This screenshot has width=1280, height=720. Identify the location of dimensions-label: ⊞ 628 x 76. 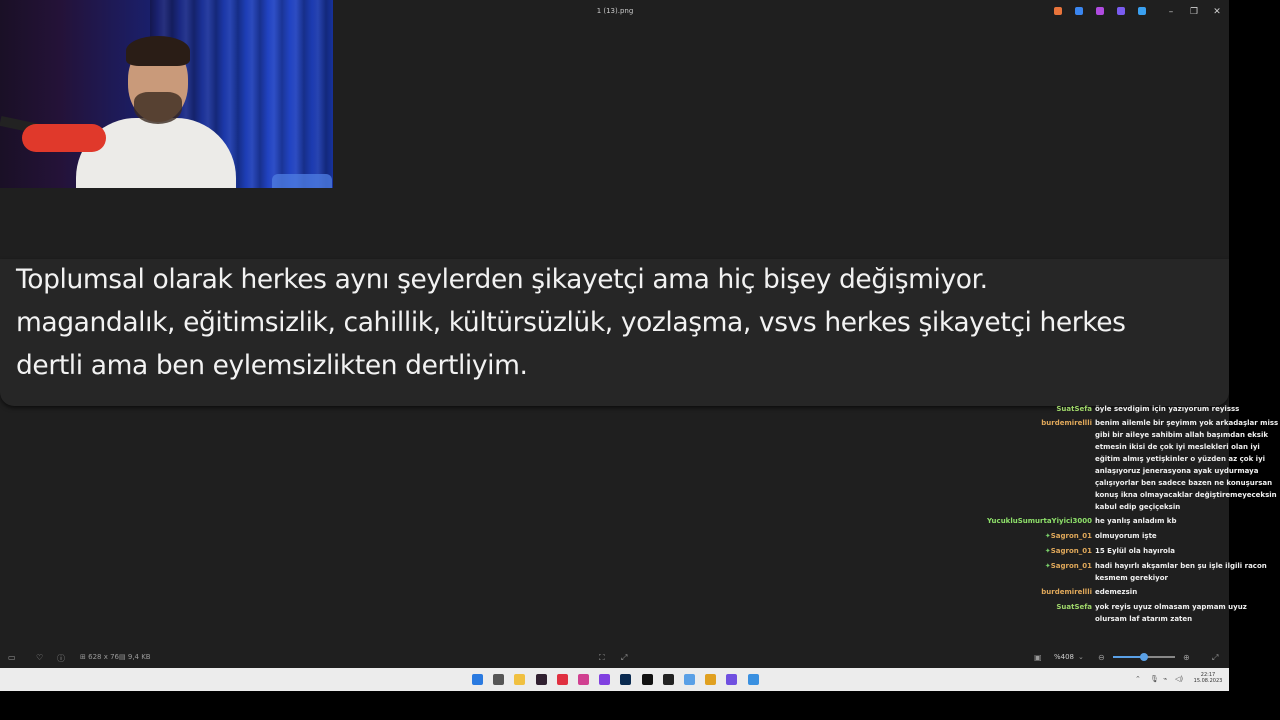
(99, 657).